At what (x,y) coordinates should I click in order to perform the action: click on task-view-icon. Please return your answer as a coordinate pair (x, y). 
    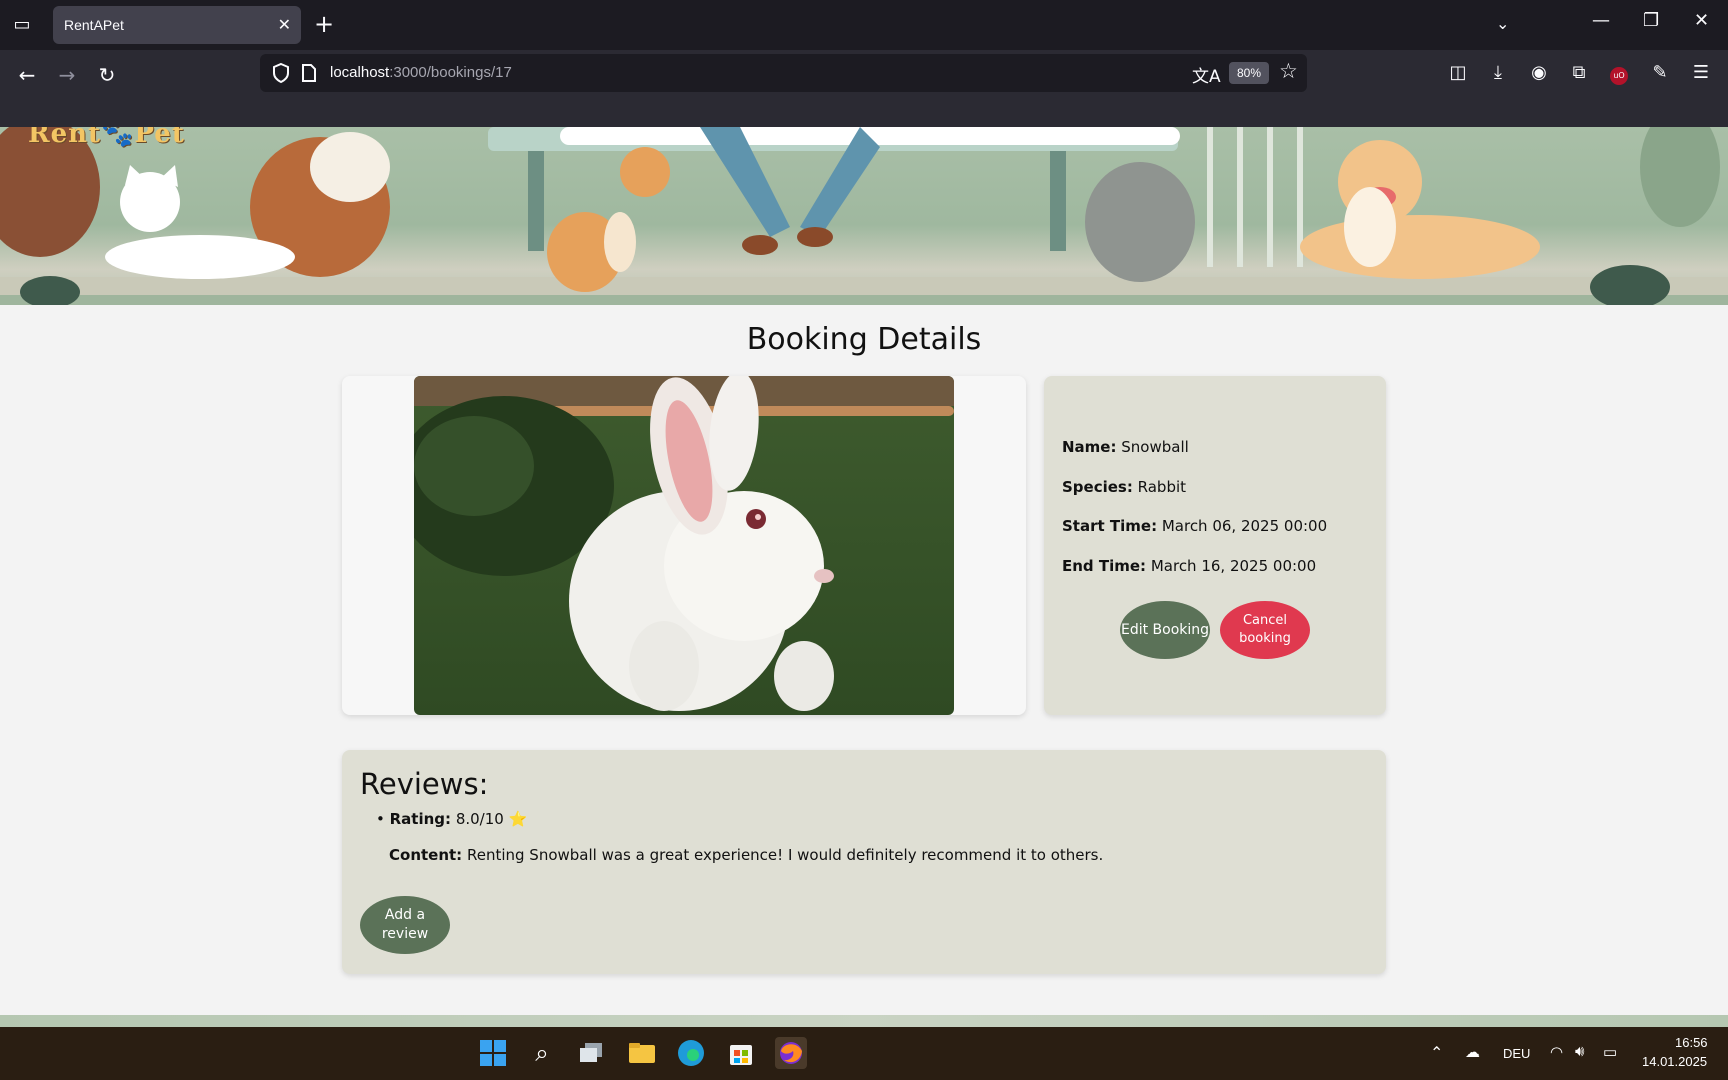
    Looking at the image, I should click on (592, 1053).